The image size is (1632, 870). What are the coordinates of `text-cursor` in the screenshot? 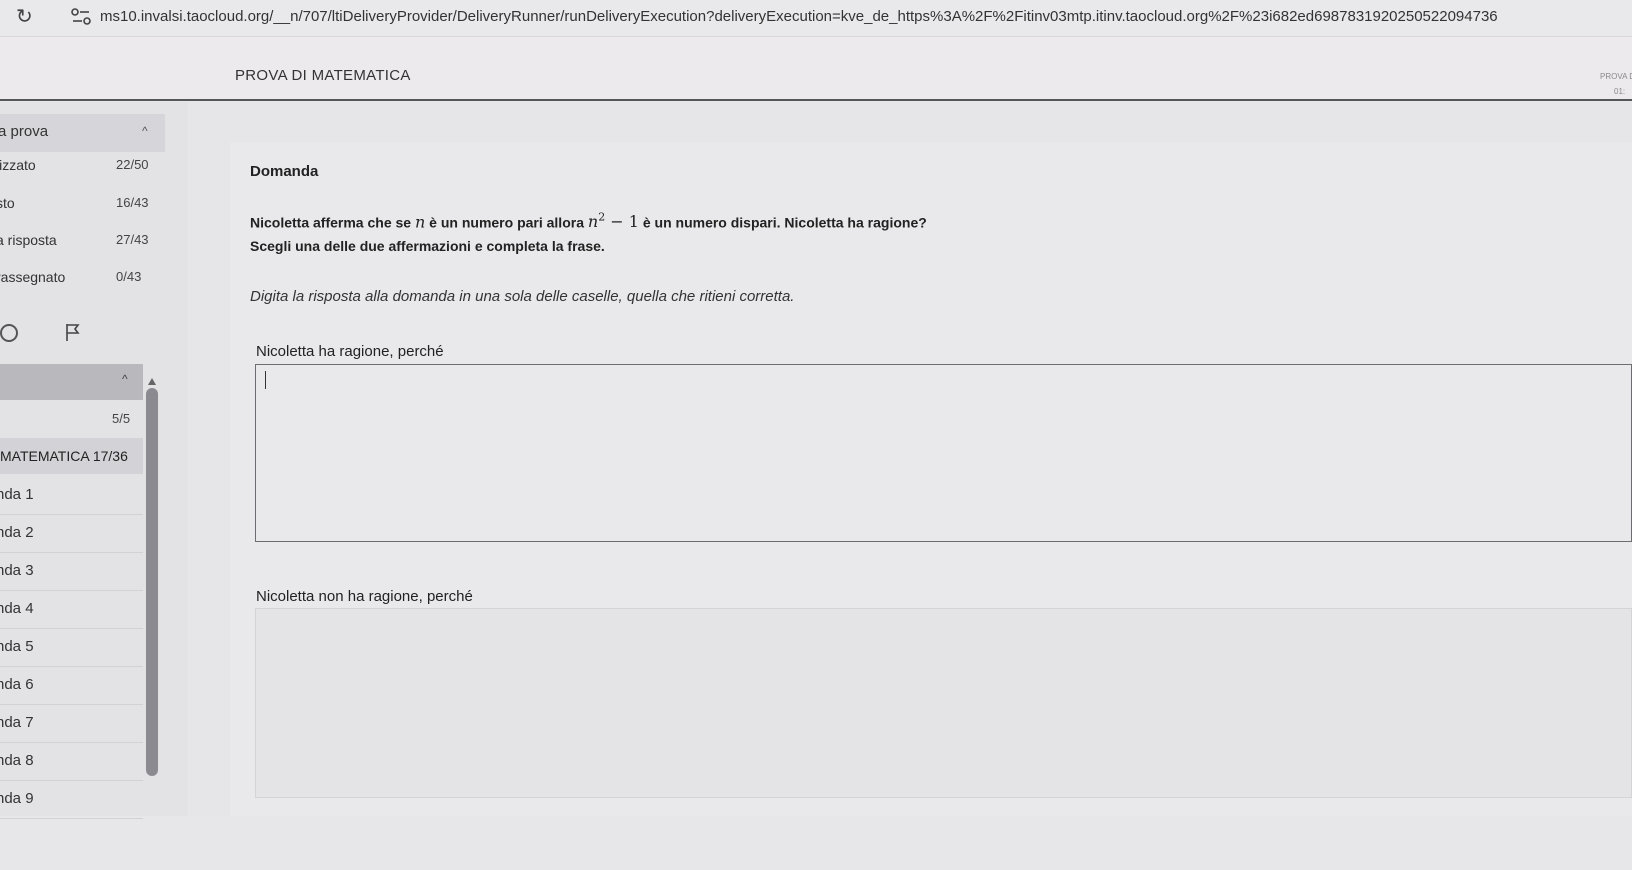 It's located at (265, 380).